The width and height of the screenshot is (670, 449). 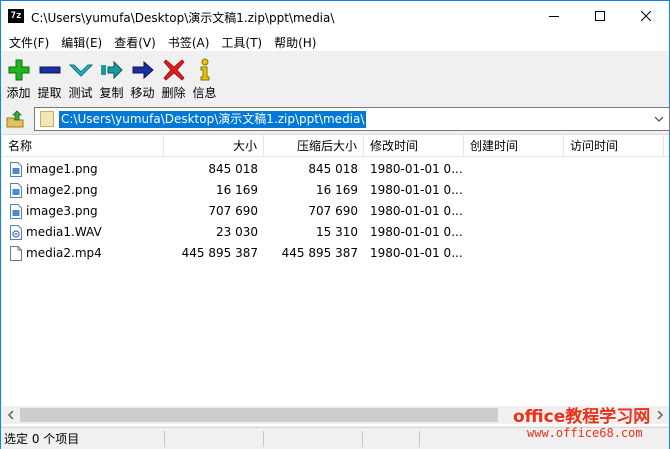 I want to click on horizontal-scrollbar, so click(x=335, y=415).